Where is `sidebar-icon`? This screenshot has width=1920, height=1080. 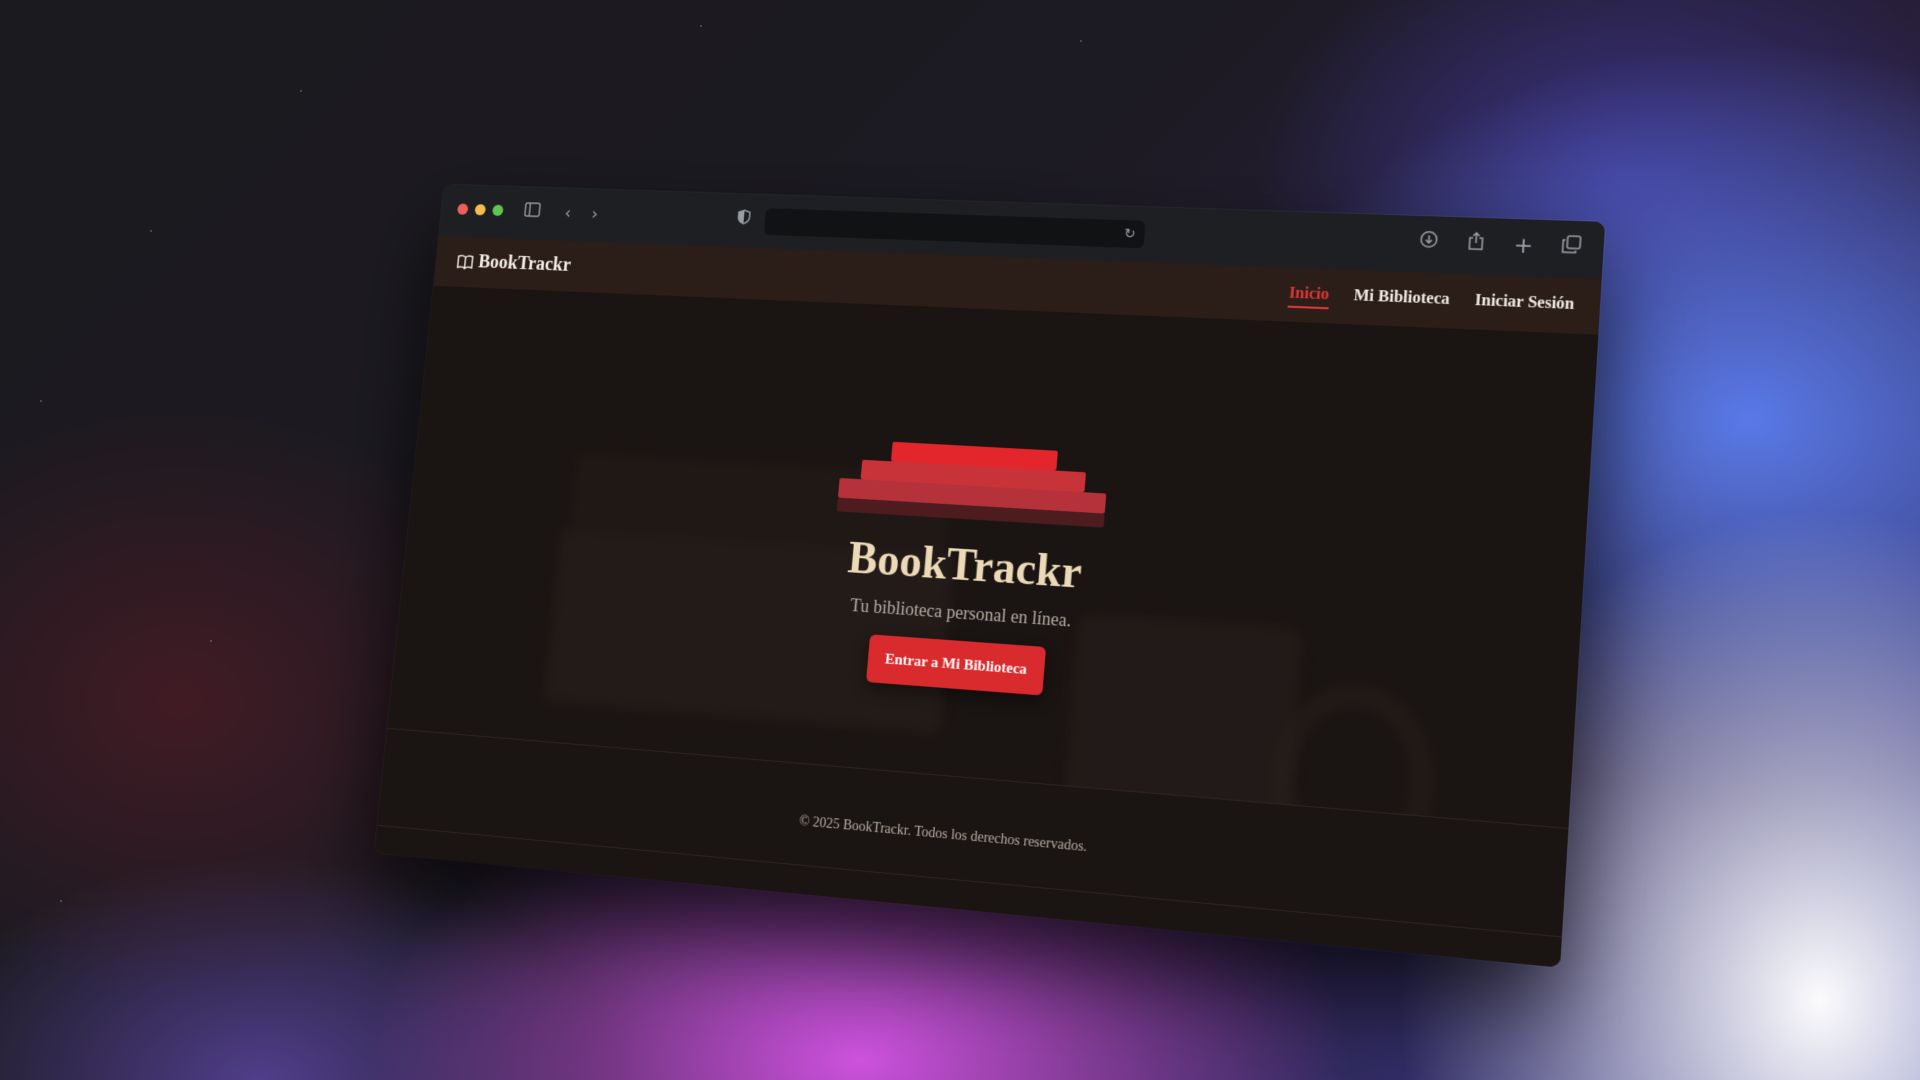 sidebar-icon is located at coordinates (532, 212).